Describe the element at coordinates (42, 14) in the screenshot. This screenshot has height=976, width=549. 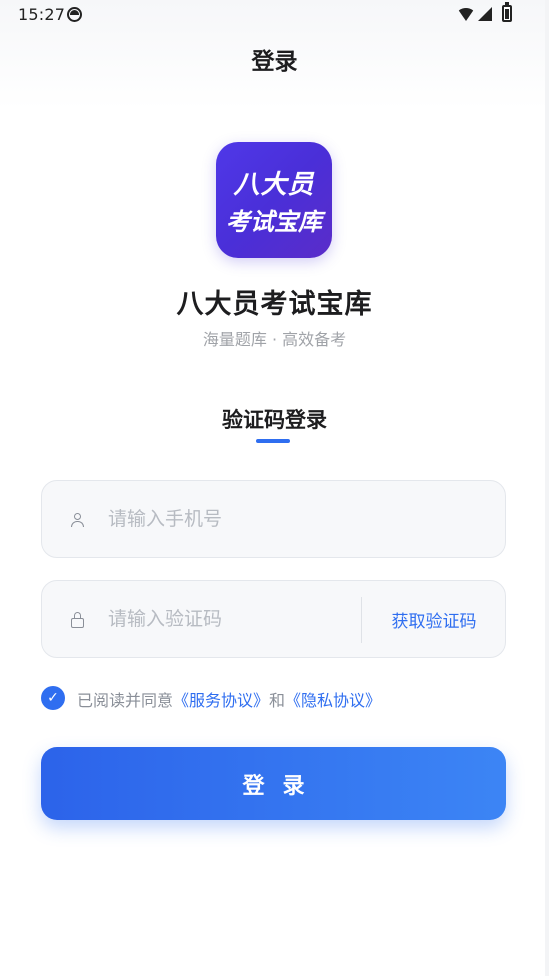
I see `status-time: 15:27` at that location.